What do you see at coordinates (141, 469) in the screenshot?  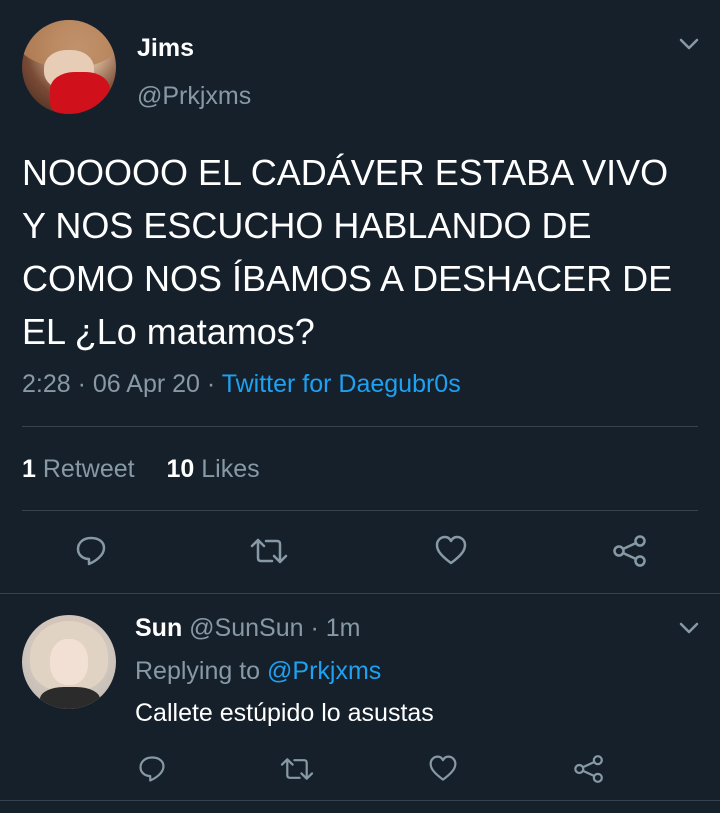 I see `tweet-stats: 1 Retweet 10 Likes` at bounding box center [141, 469].